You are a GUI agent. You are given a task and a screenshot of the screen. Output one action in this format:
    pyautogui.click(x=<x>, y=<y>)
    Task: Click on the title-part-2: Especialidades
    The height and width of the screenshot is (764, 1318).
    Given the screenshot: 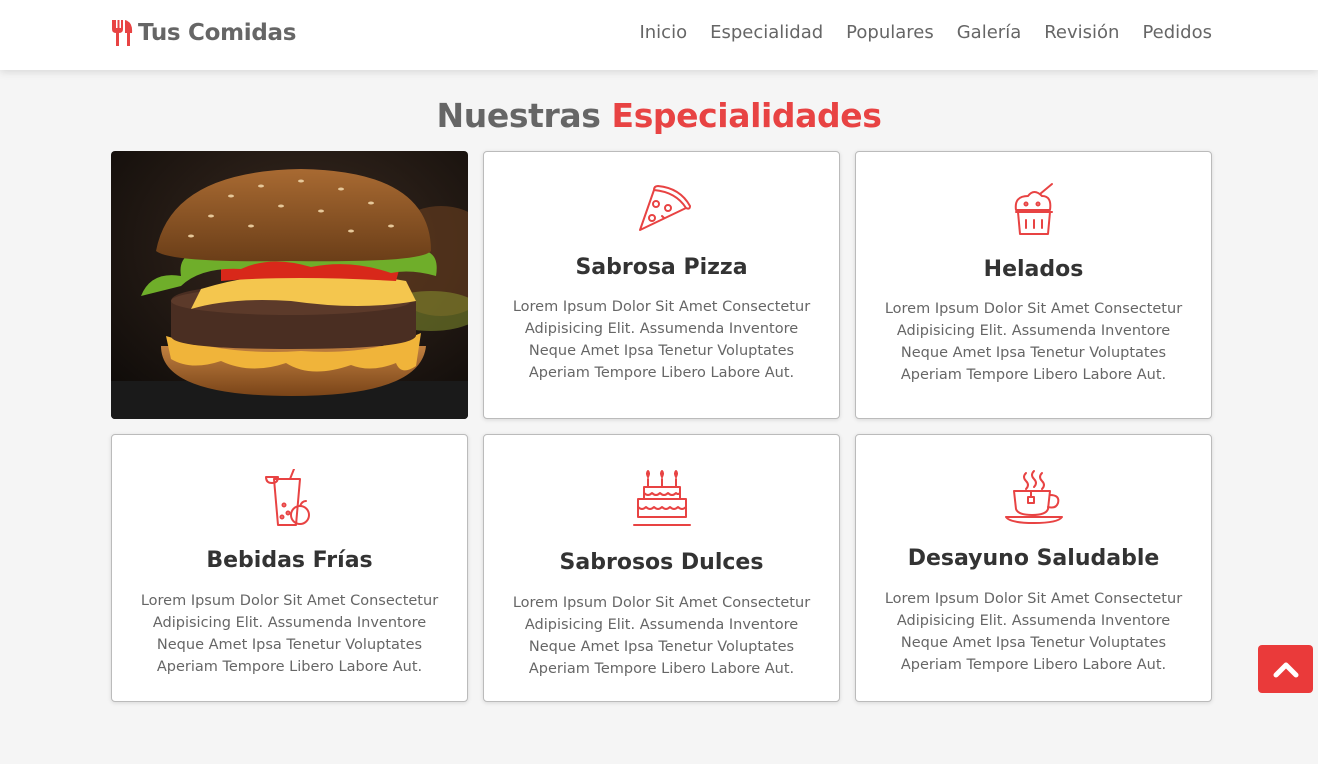 What is the action you would take?
    pyautogui.click(x=746, y=115)
    